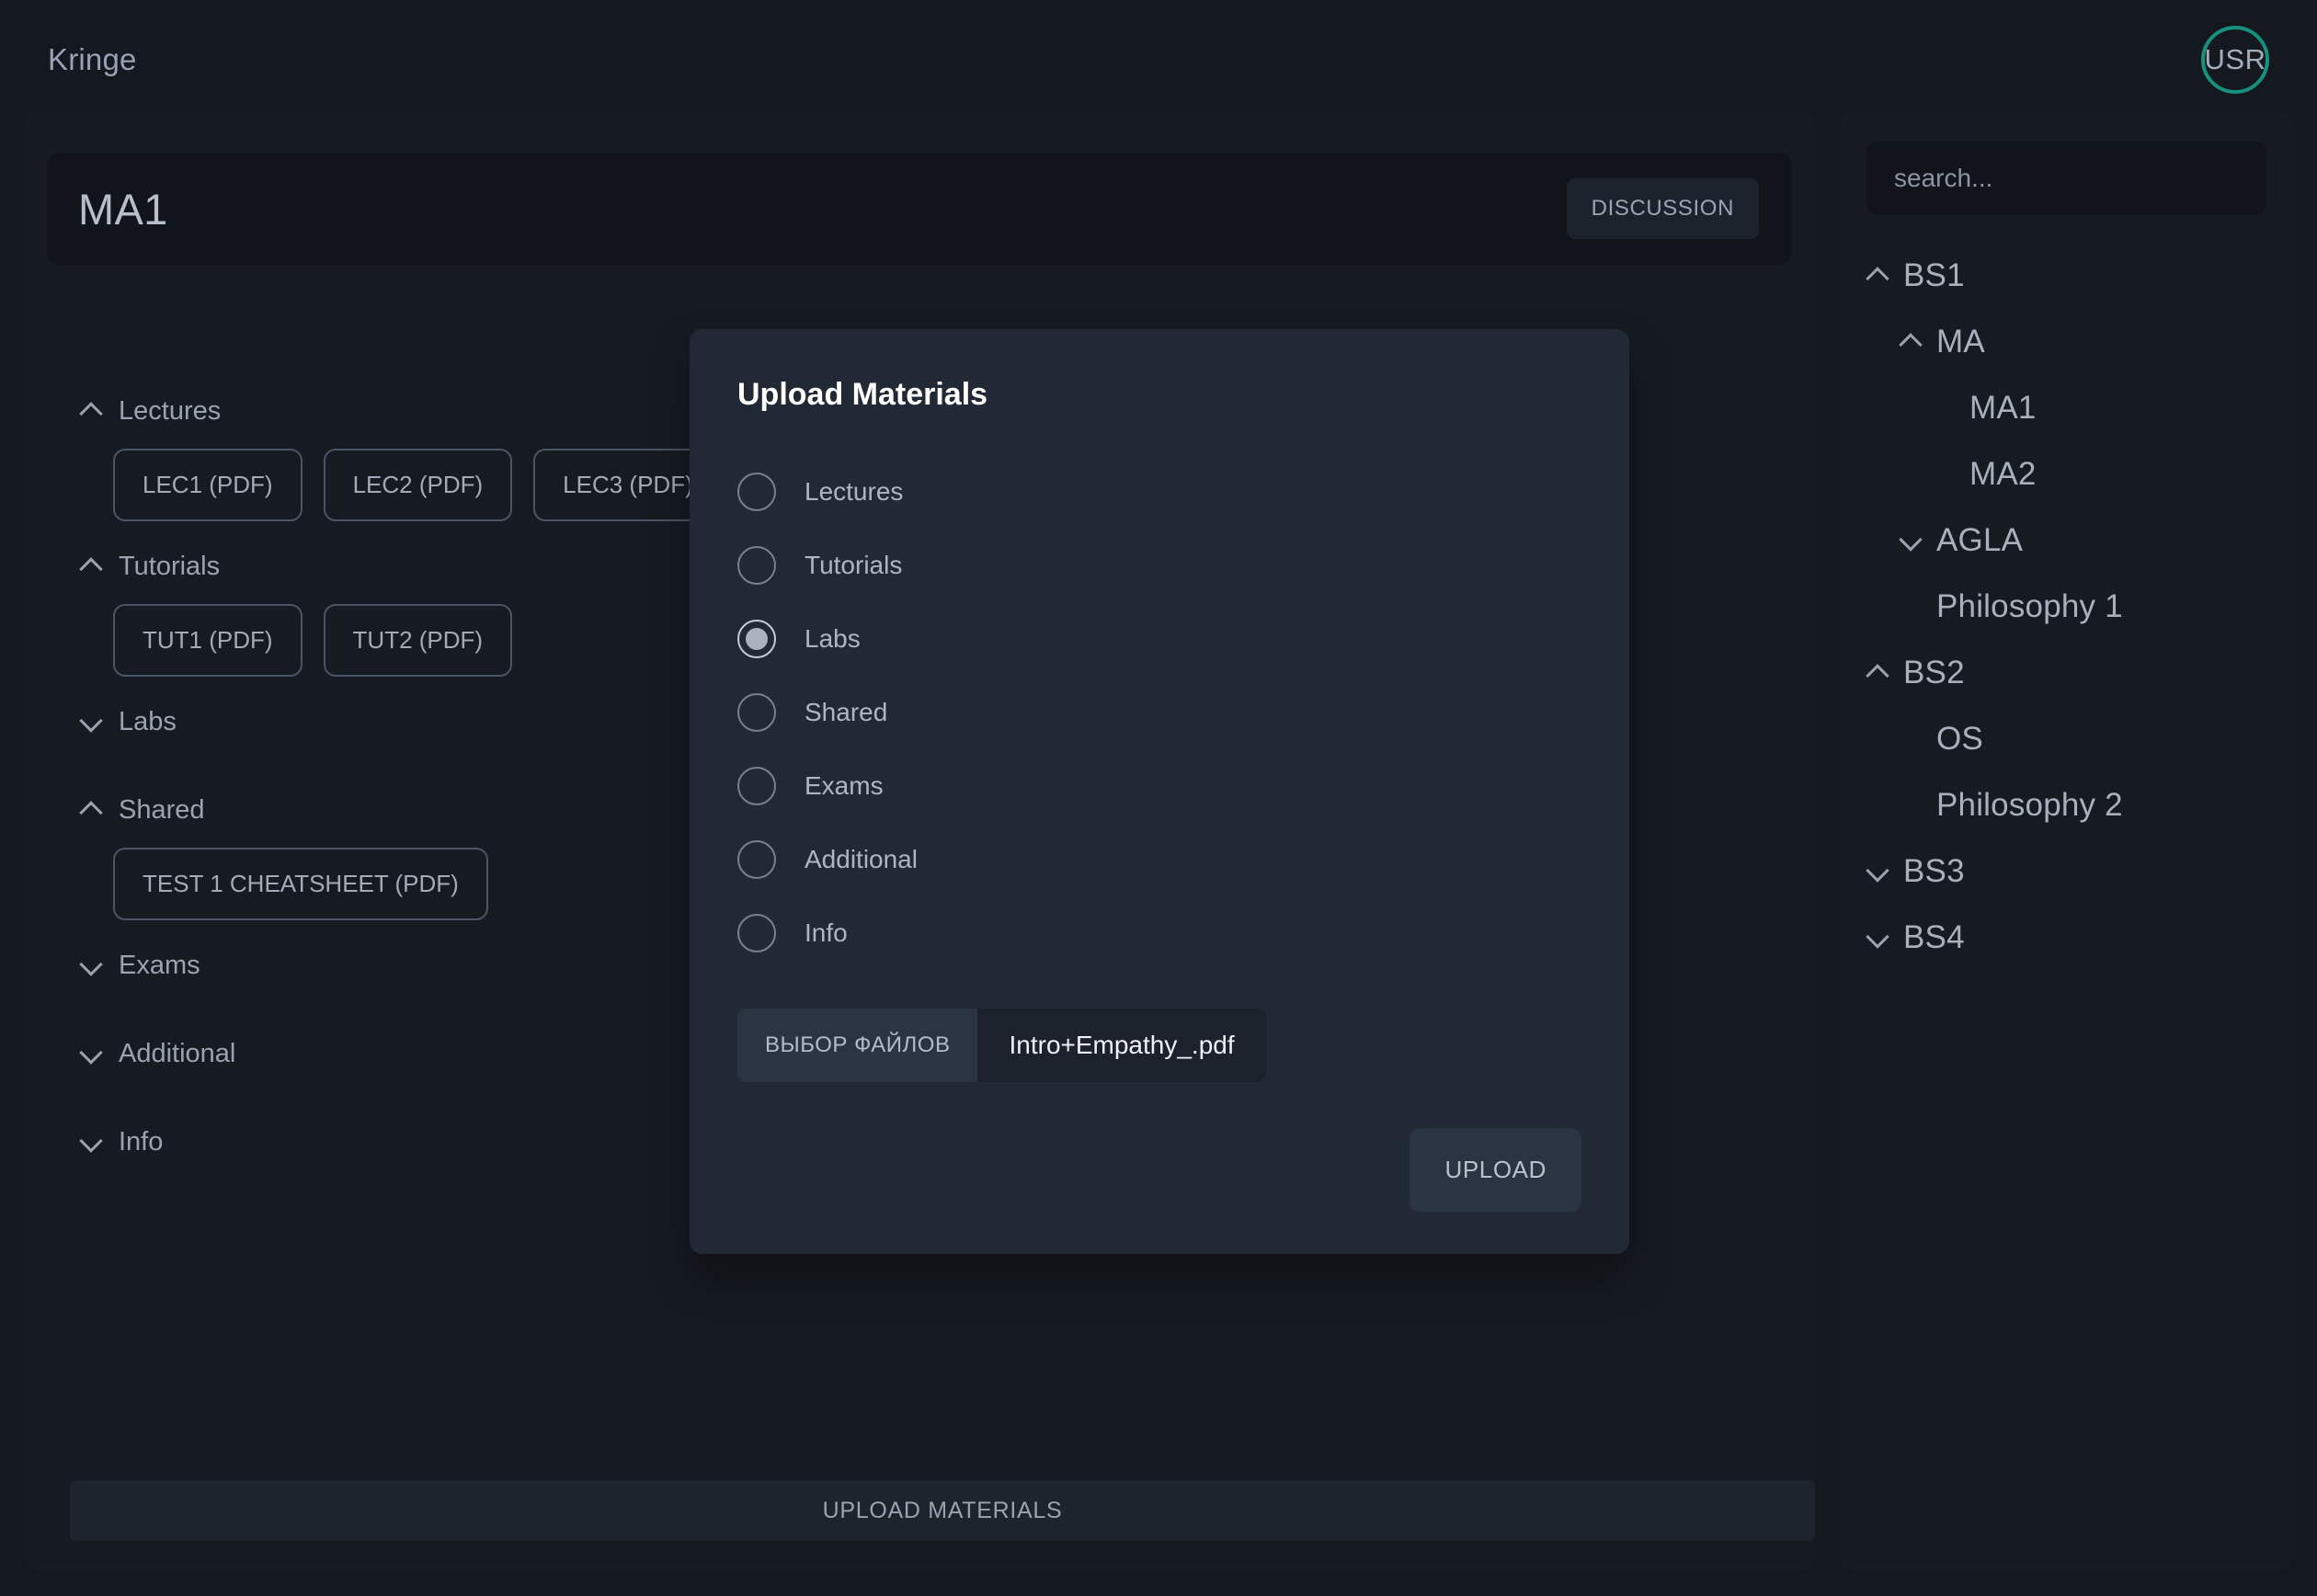 This screenshot has width=2317, height=1596. Describe the element at coordinates (2066, 871) in the screenshot. I see `tree-item-bs3: BS3` at that location.